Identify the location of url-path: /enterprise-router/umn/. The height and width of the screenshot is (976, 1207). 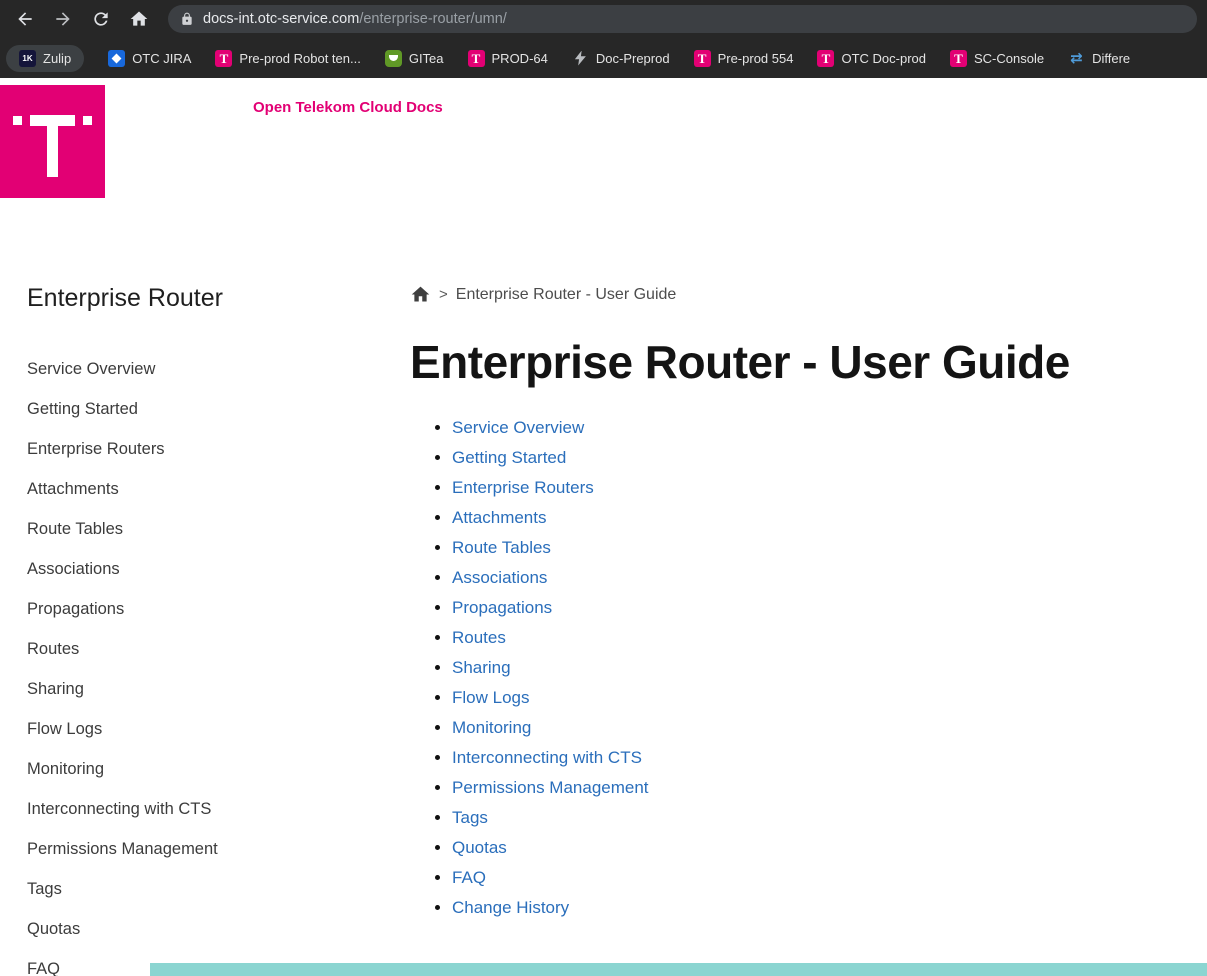
(433, 19).